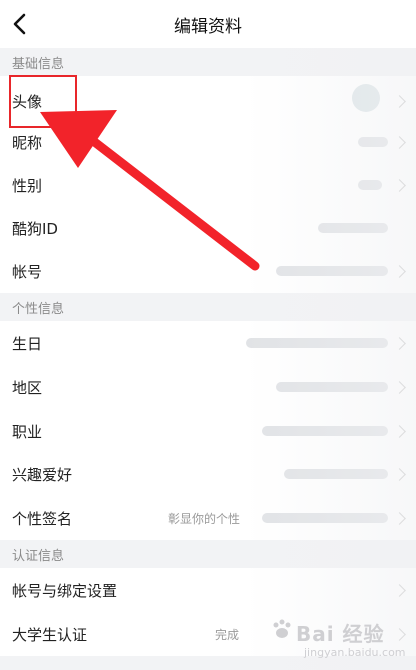 The width and height of the screenshot is (416, 670). I want to click on annotation-arrow, so click(150, 190).